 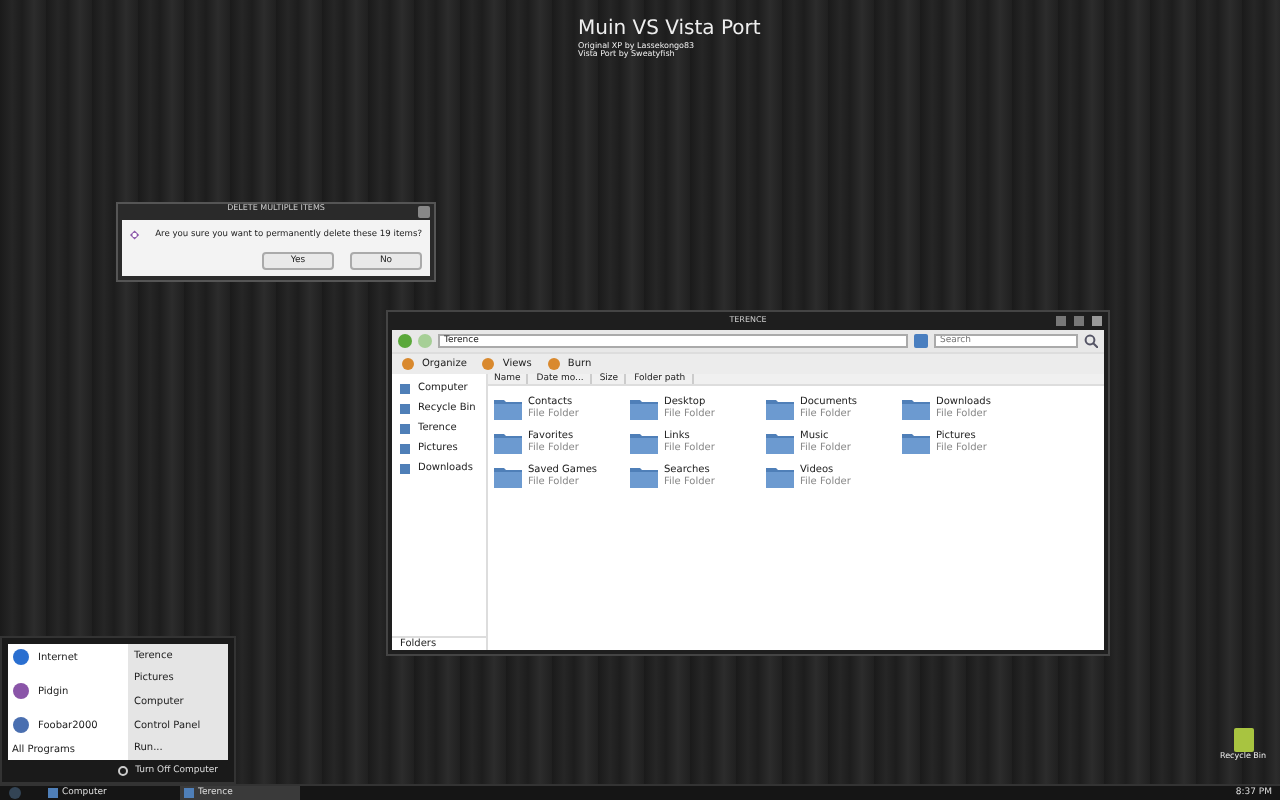 I want to click on power-icon, so click(x=122, y=771).